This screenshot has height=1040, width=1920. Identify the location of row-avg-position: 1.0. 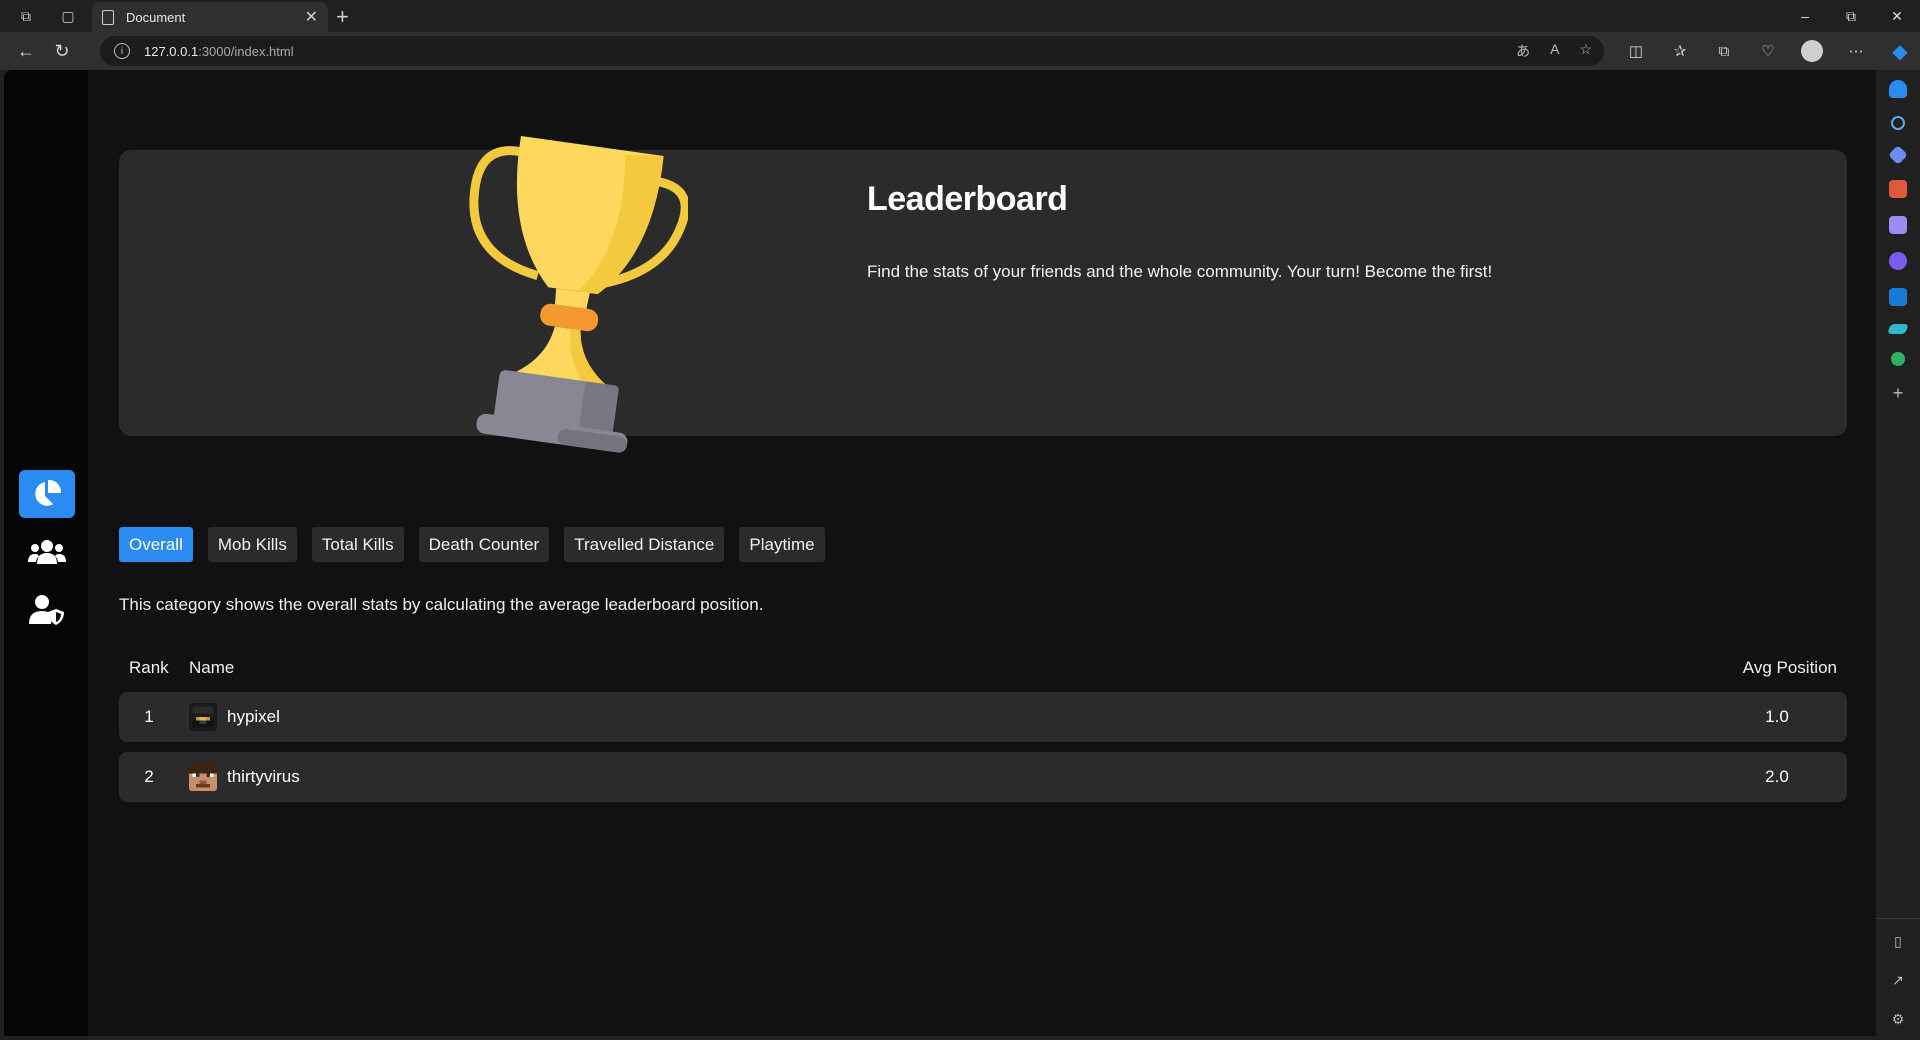
(1777, 716).